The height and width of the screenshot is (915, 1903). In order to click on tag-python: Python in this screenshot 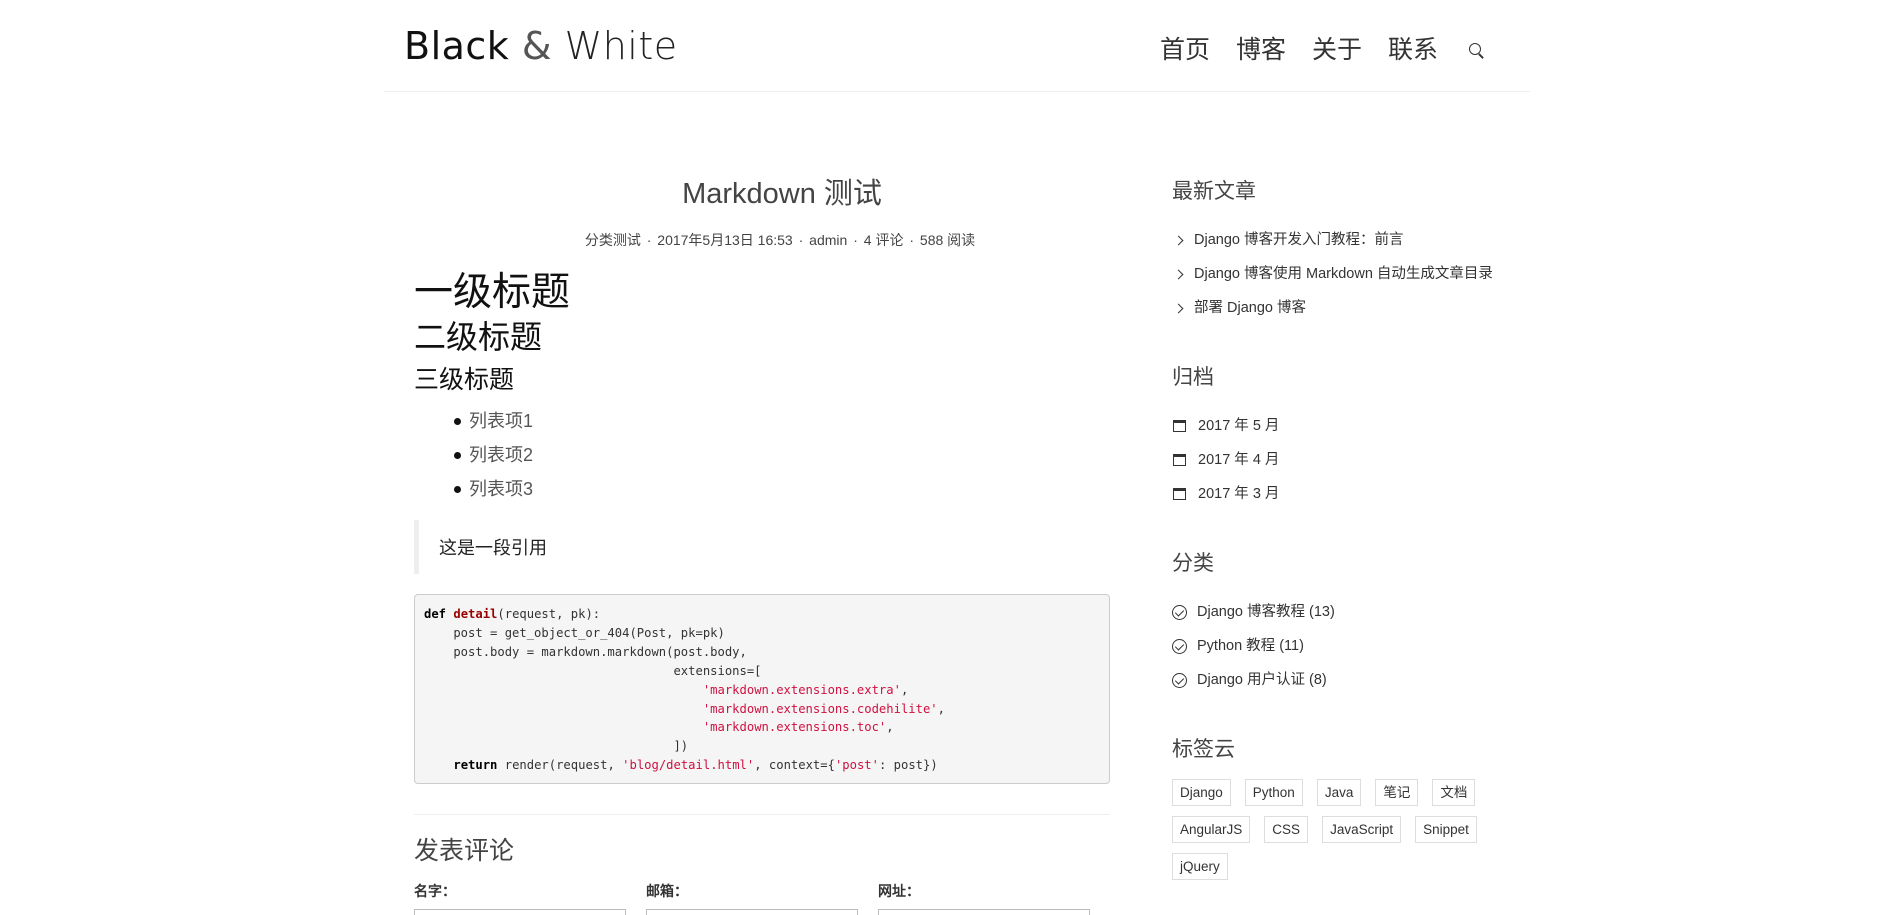, I will do `click(1273, 792)`.